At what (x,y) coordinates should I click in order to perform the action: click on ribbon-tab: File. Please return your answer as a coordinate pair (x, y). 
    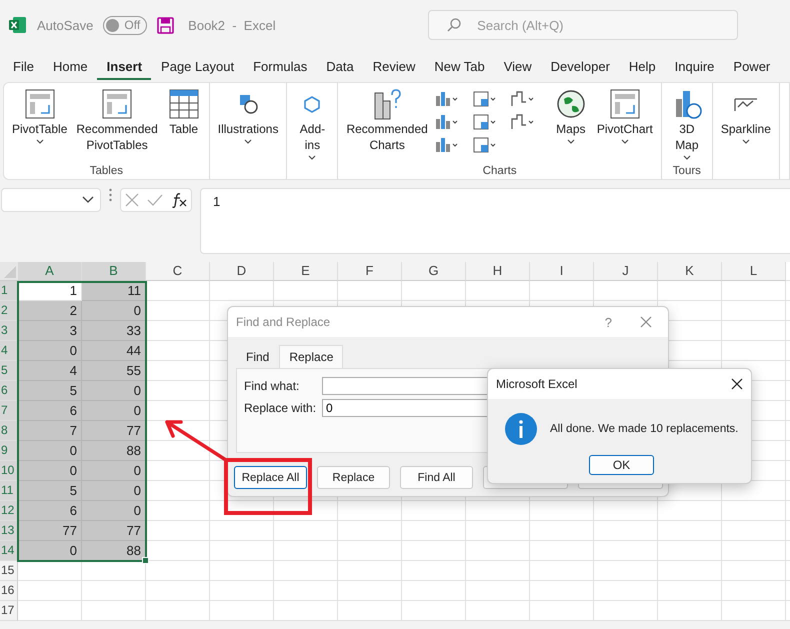
    Looking at the image, I should click on (23, 66).